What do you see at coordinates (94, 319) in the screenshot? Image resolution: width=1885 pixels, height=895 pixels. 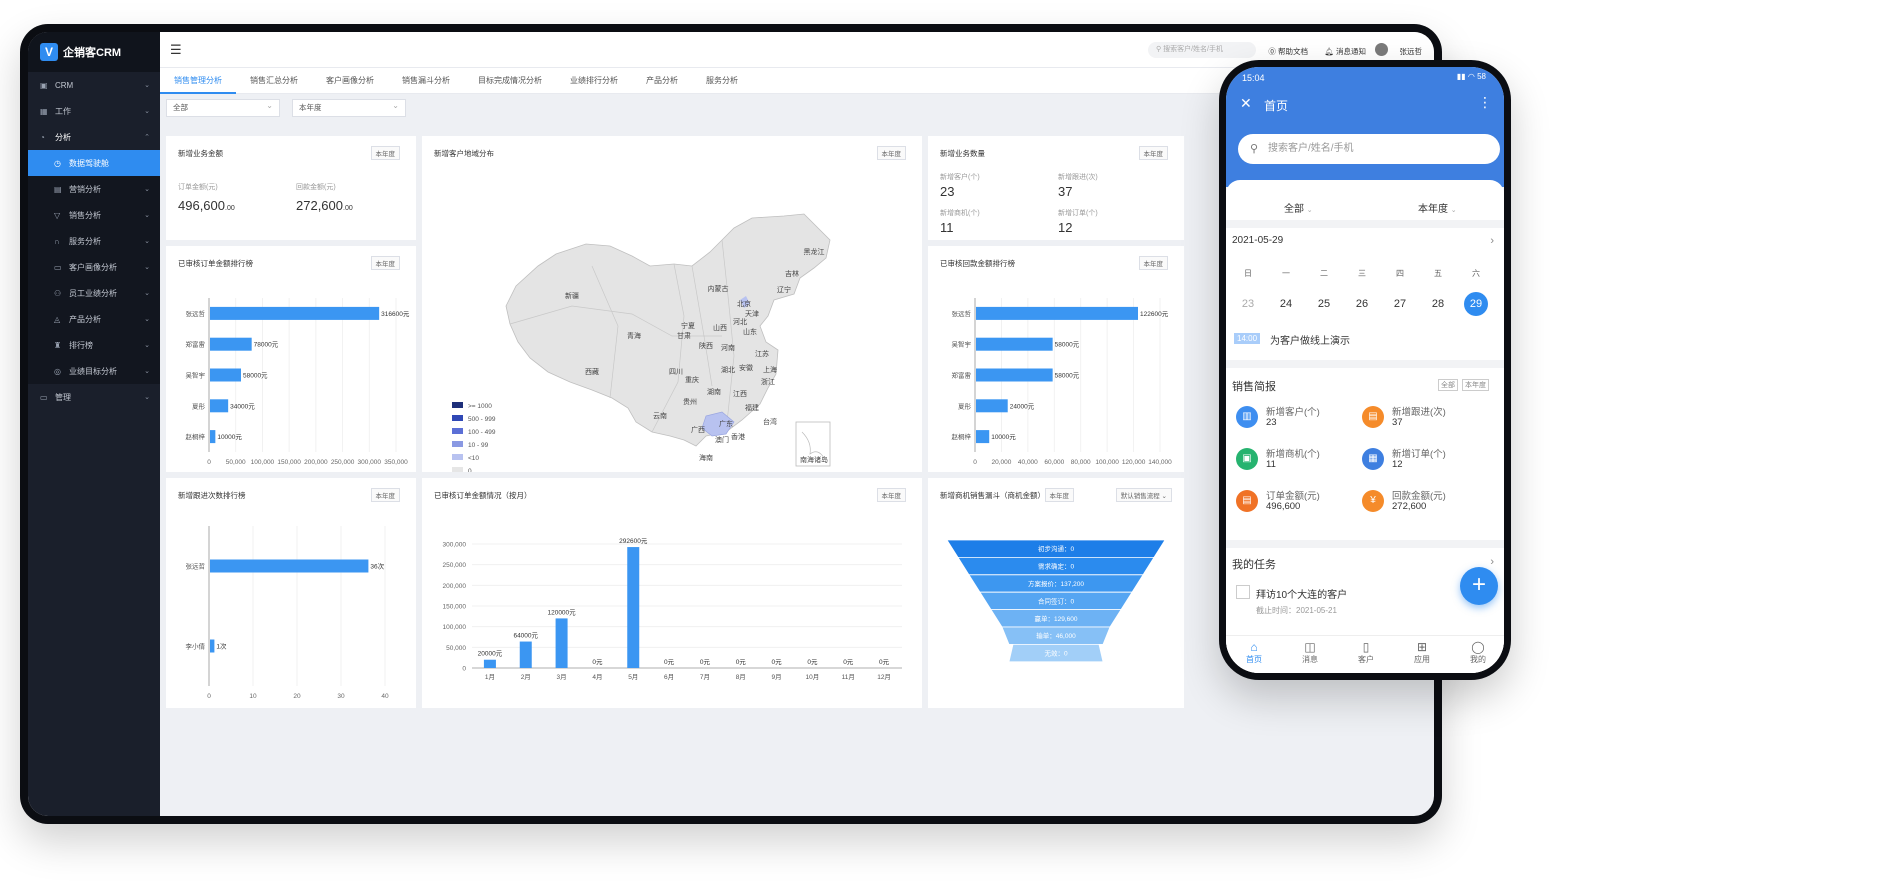 I see `sidebar-item: ◬ 产品分析 ⌄` at bounding box center [94, 319].